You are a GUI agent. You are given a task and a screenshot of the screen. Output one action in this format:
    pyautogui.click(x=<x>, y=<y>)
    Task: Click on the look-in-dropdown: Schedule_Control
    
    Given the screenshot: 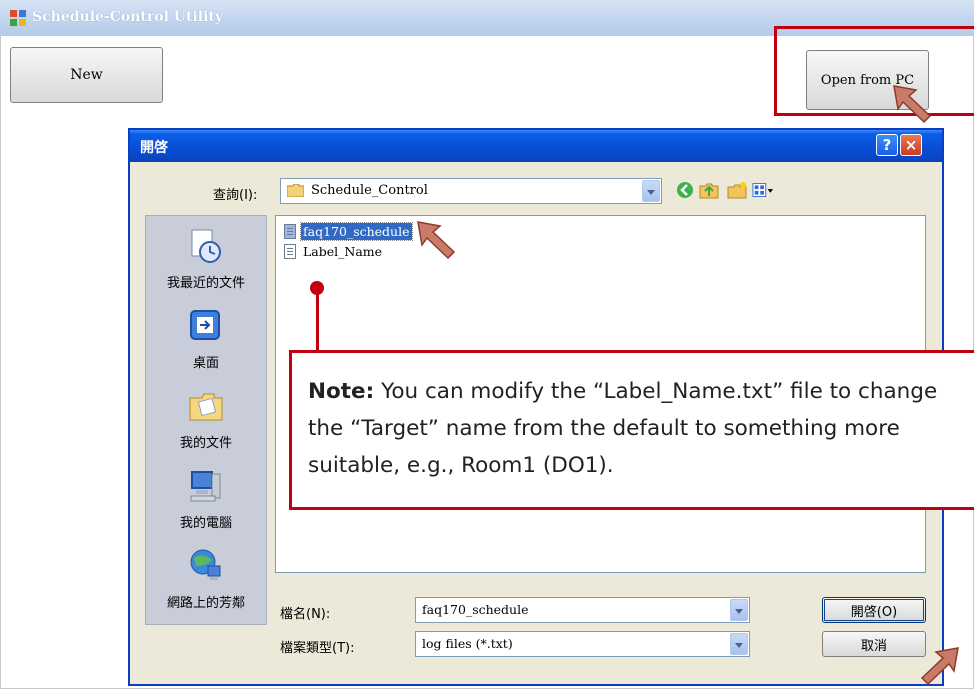 What is the action you would take?
    pyautogui.click(x=471, y=191)
    